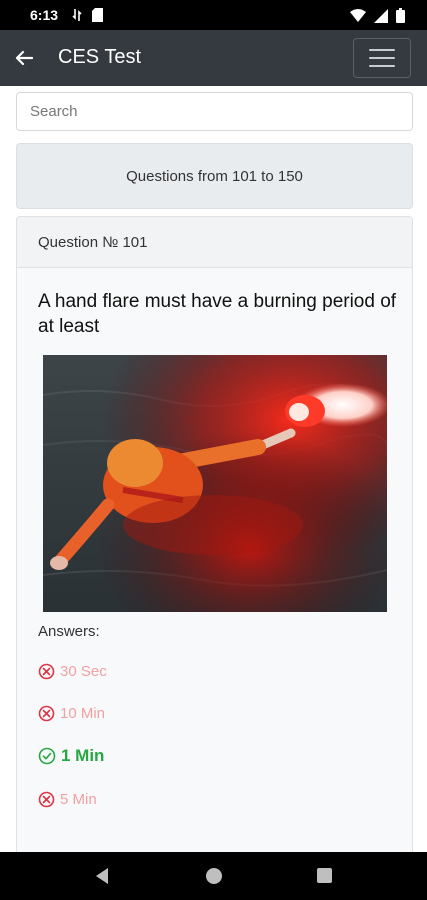  I want to click on answer-label: 5 Min, so click(78, 799).